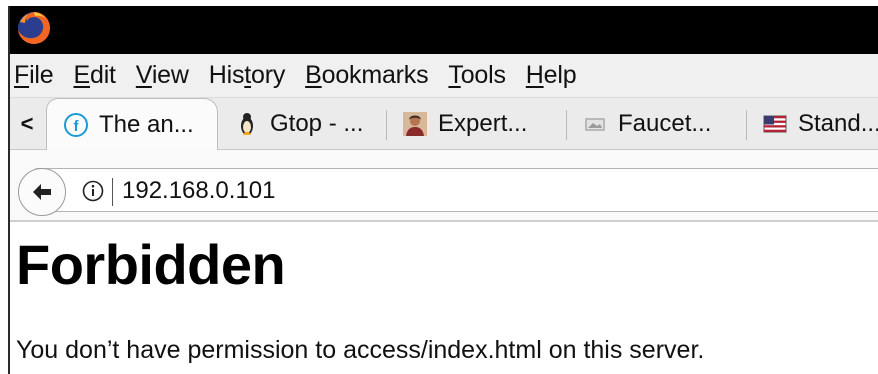  I want to click on info-icon, so click(93, 191).